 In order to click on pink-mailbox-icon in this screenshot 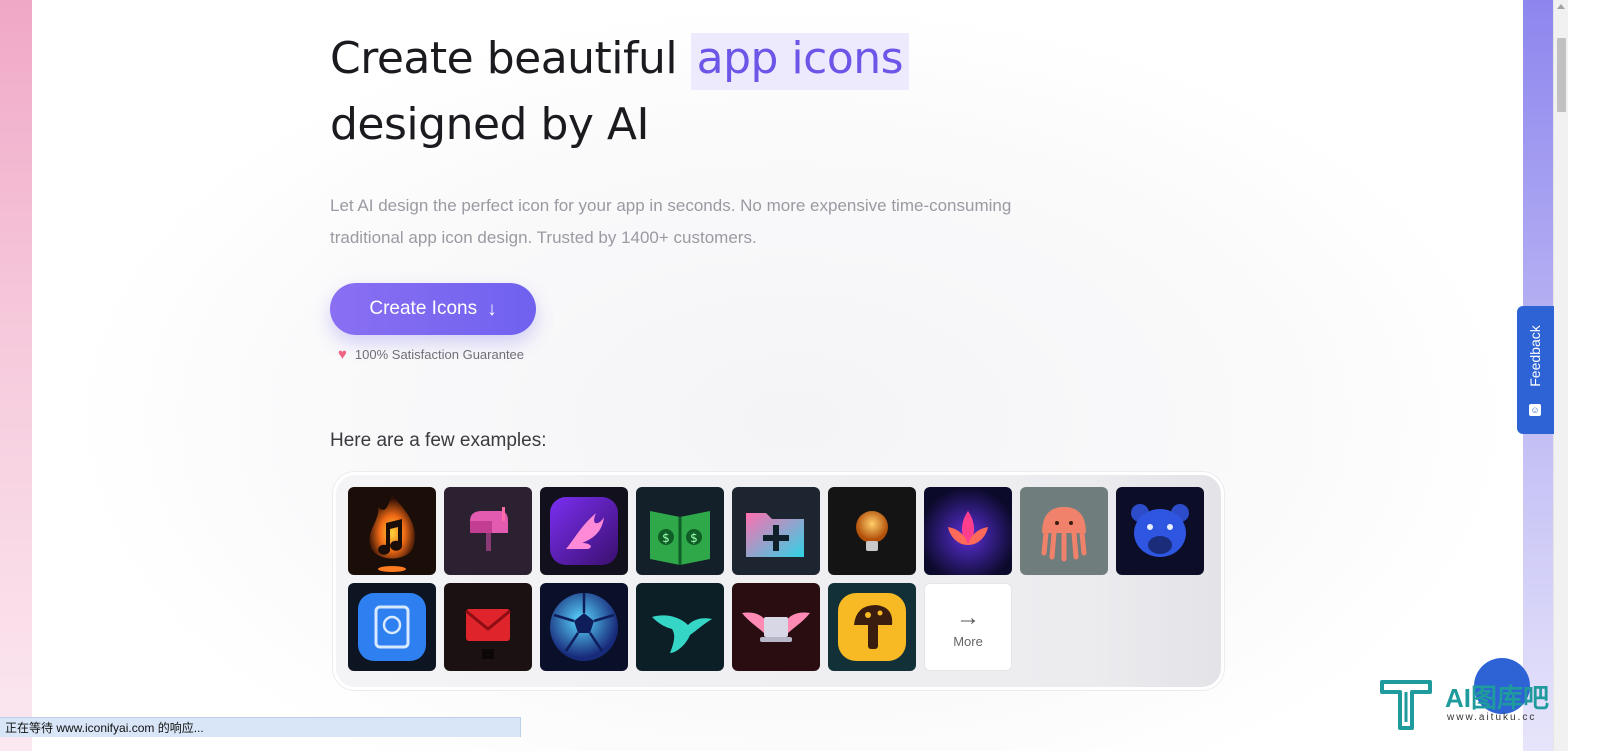, I will do `click(488, 531)`.